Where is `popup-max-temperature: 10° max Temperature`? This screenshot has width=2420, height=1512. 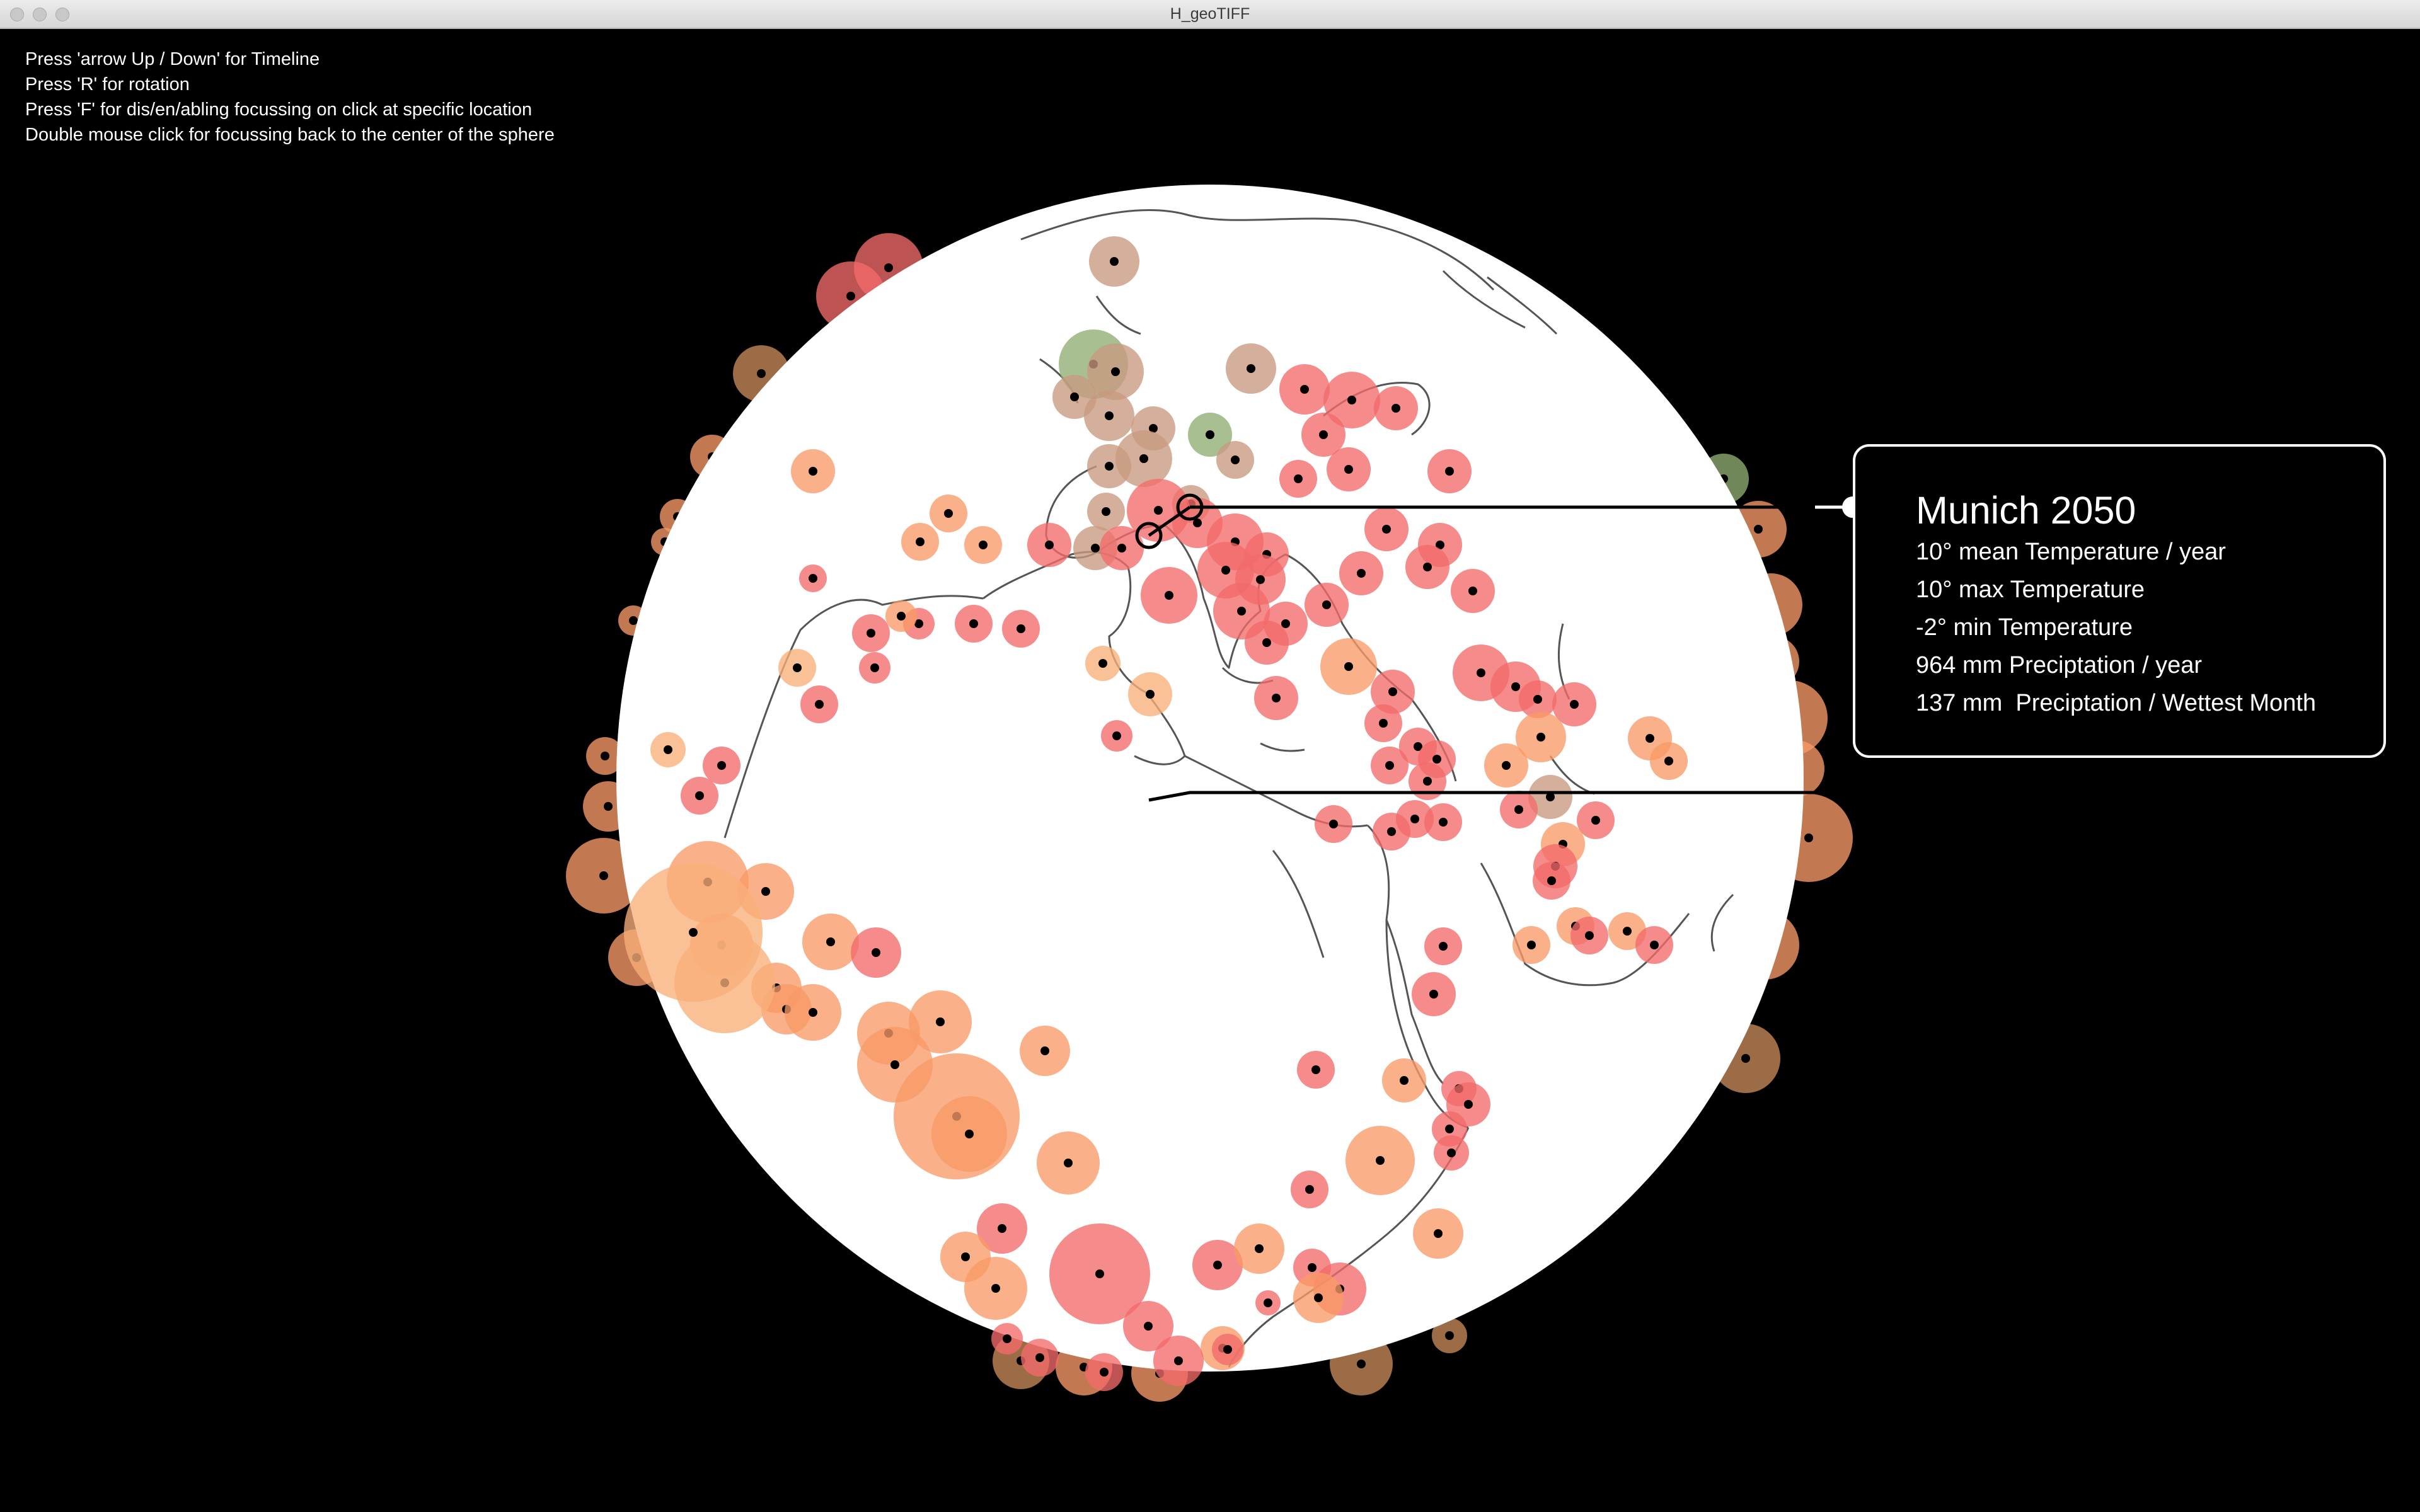 popup-max-temperature: 10° max Temperature is located at coordinates (2030, 589).